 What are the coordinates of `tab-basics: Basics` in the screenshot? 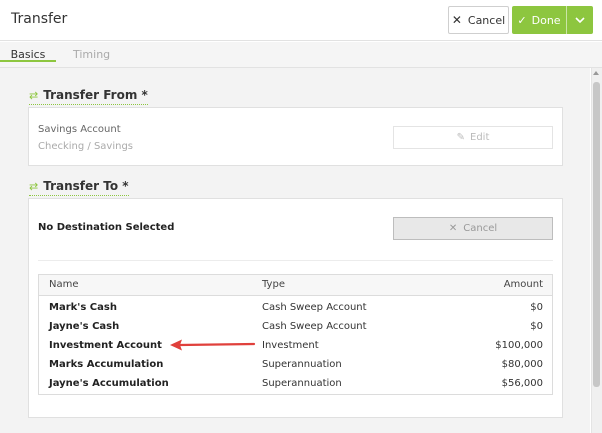 It's located at (28, 52).